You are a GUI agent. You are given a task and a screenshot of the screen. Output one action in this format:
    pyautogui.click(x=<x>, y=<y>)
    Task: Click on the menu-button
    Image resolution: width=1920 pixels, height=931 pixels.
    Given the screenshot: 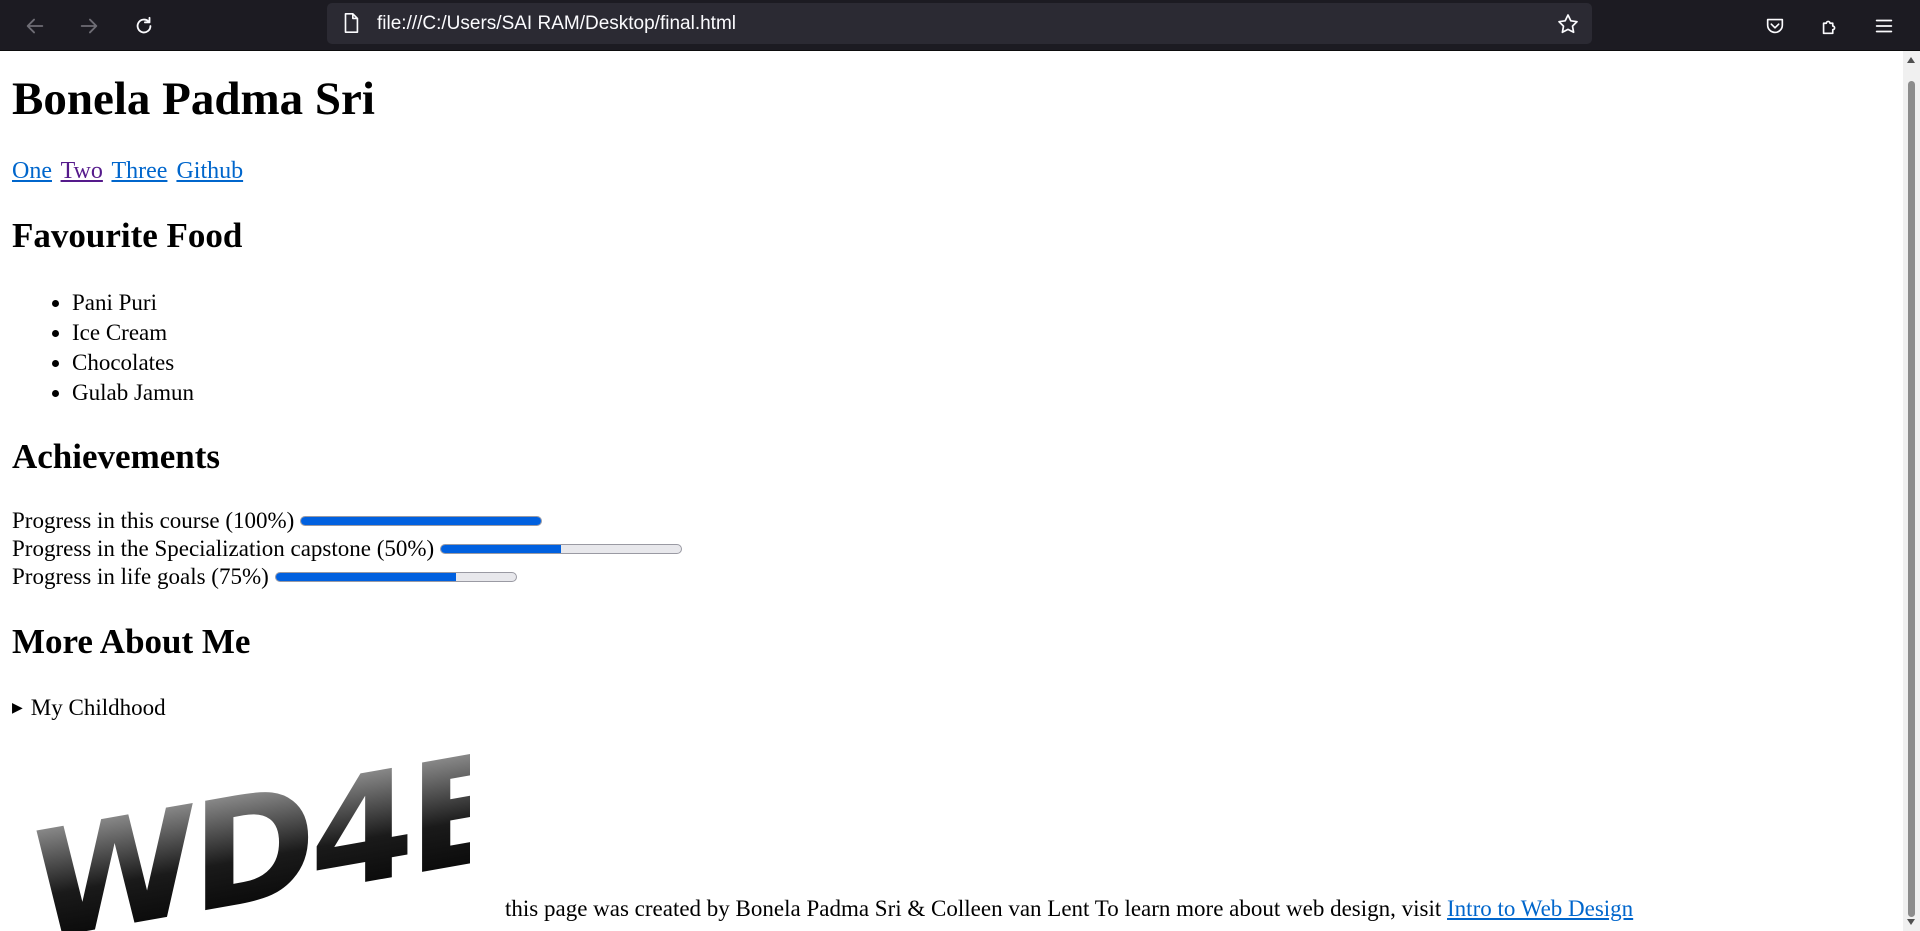 What is the action you would take?
    pyautogui.click(x=1884, y=26)
    